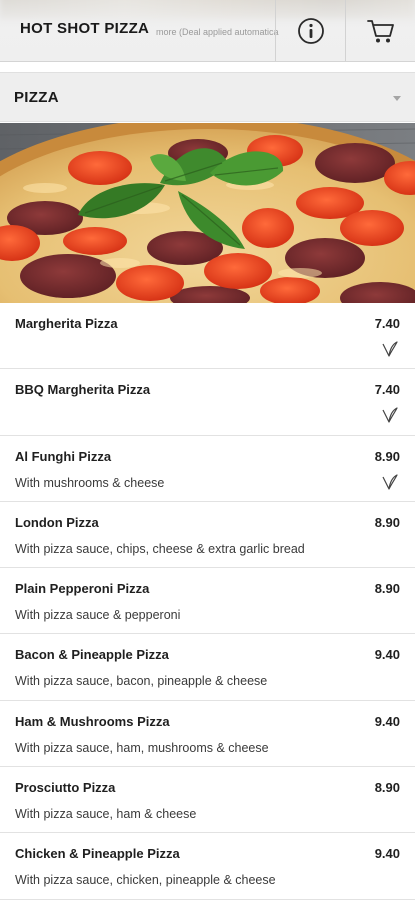 The width and height of the screenshot is (415, 900). Describe the element at coordinates (92, 655) in the screenshot. I see `item-name: Bacon & Pineapple Pizza` at that location.